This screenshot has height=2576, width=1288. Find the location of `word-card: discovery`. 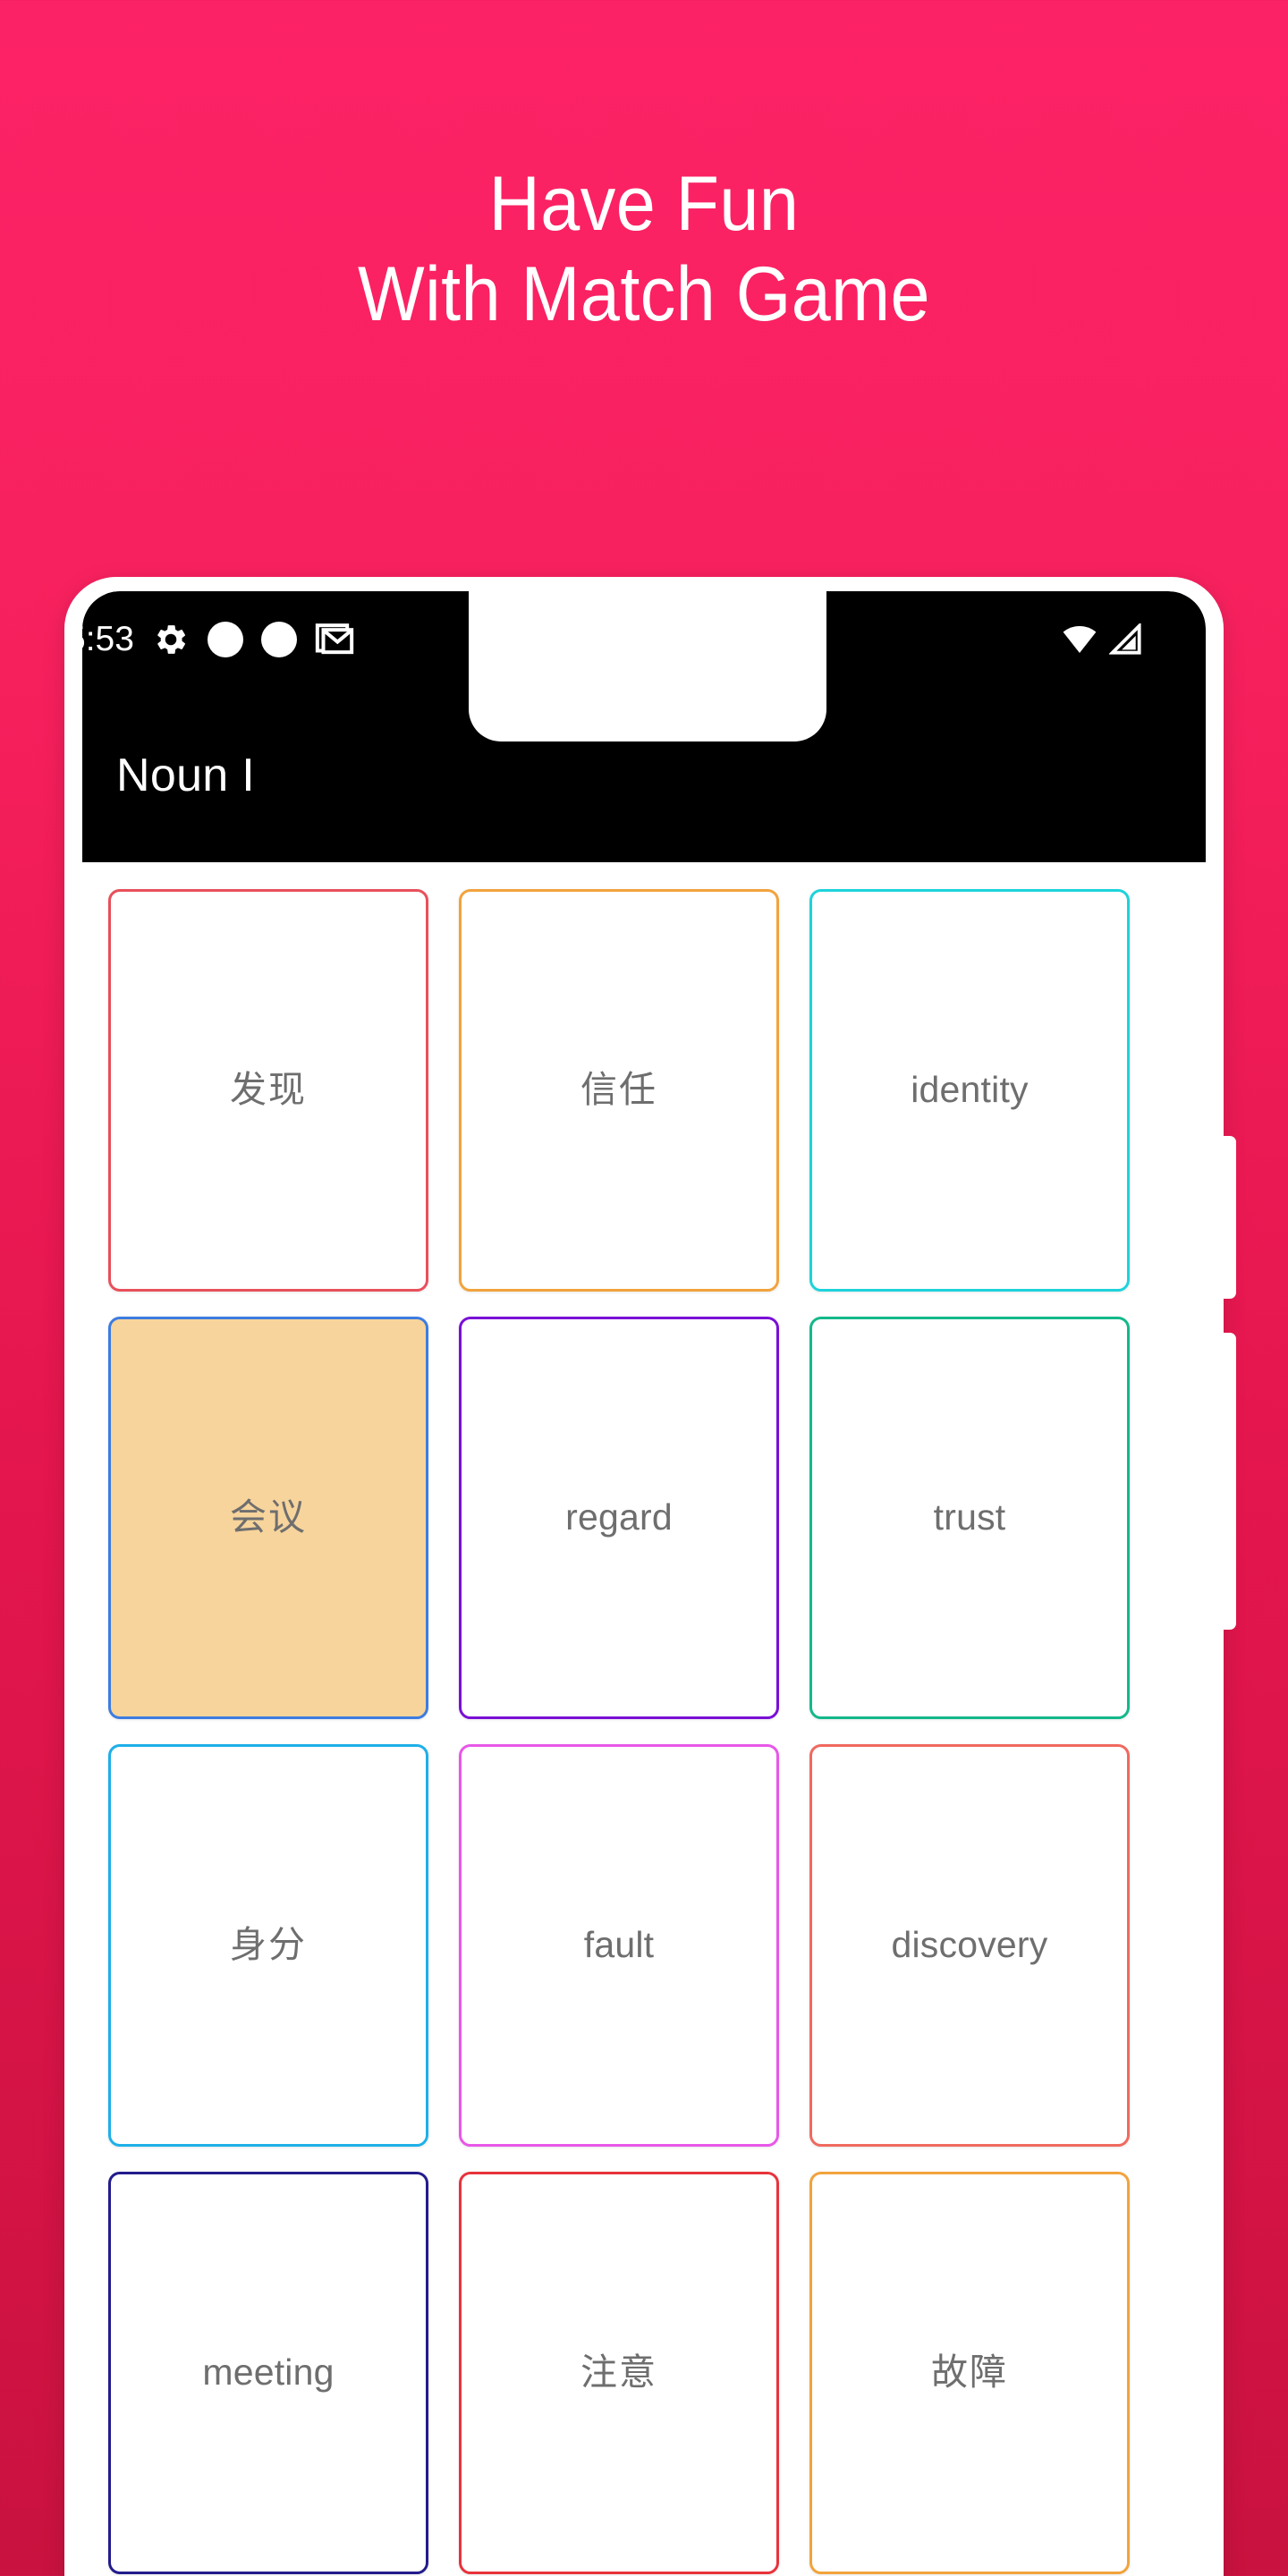

word-card: discovery is located at coordinates (969, 1945).